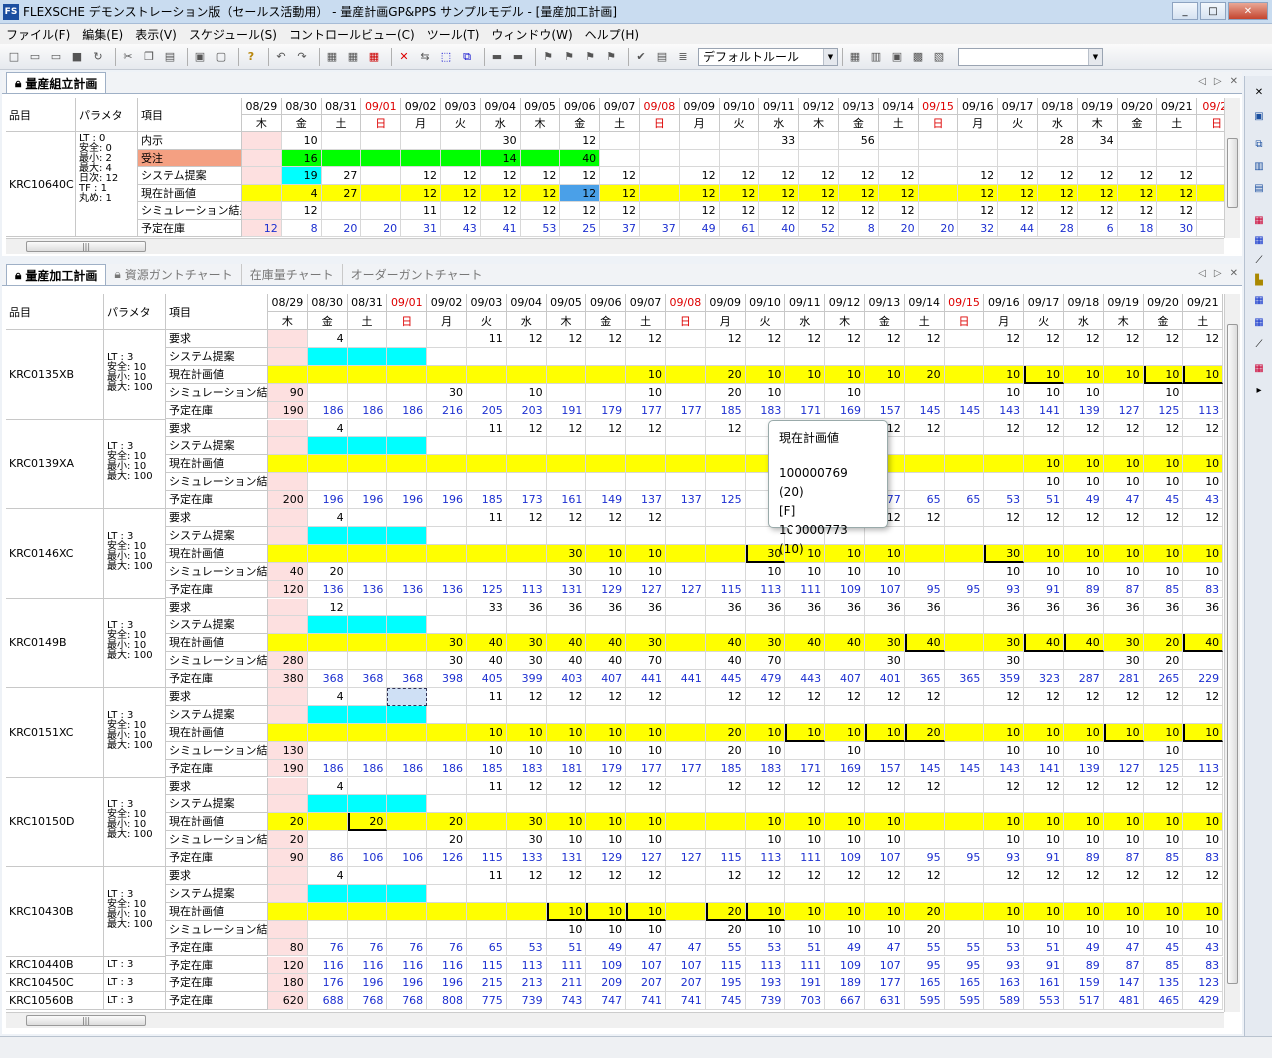  I want to click on work-icon: ▦, so click(1259, 368).